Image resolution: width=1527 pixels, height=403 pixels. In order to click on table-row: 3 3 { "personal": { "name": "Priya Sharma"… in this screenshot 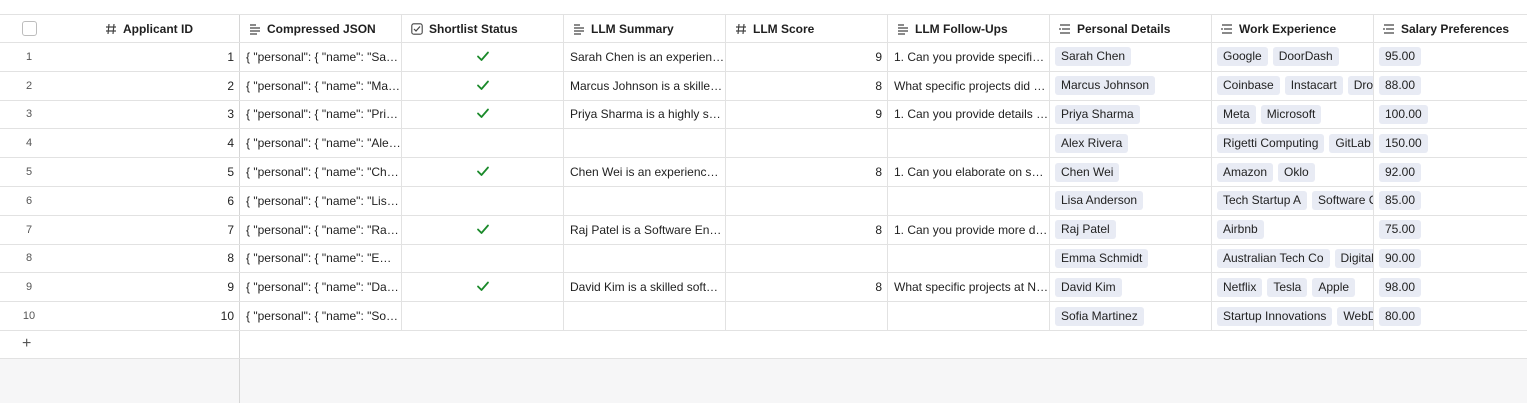, I will do `click(763, 115)`.